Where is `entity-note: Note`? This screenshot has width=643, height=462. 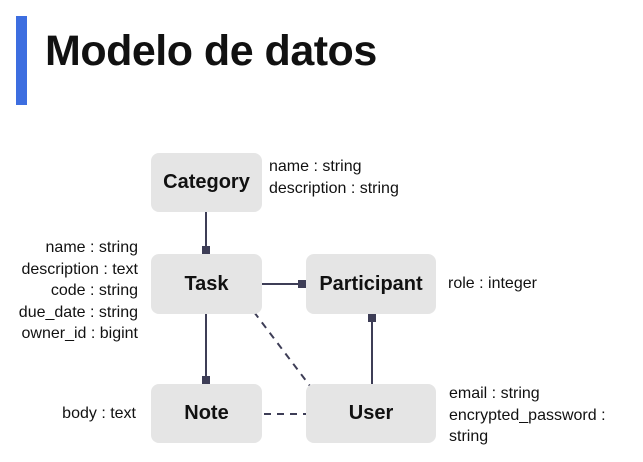
entity-note: Note is located at coordinates (206, 413).